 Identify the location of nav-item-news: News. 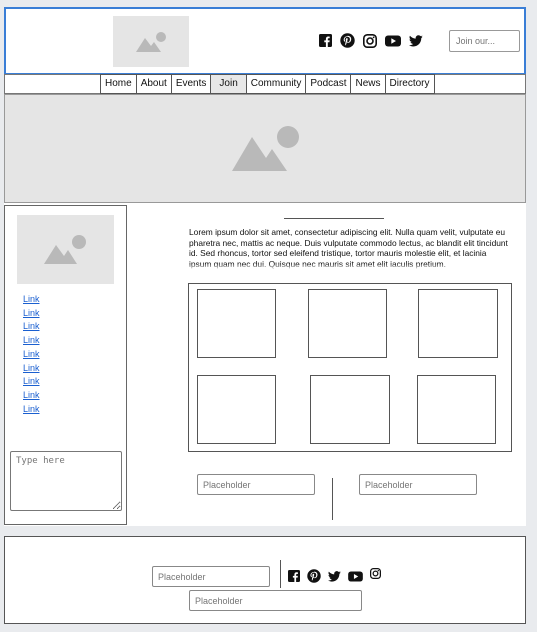
(368, 84).